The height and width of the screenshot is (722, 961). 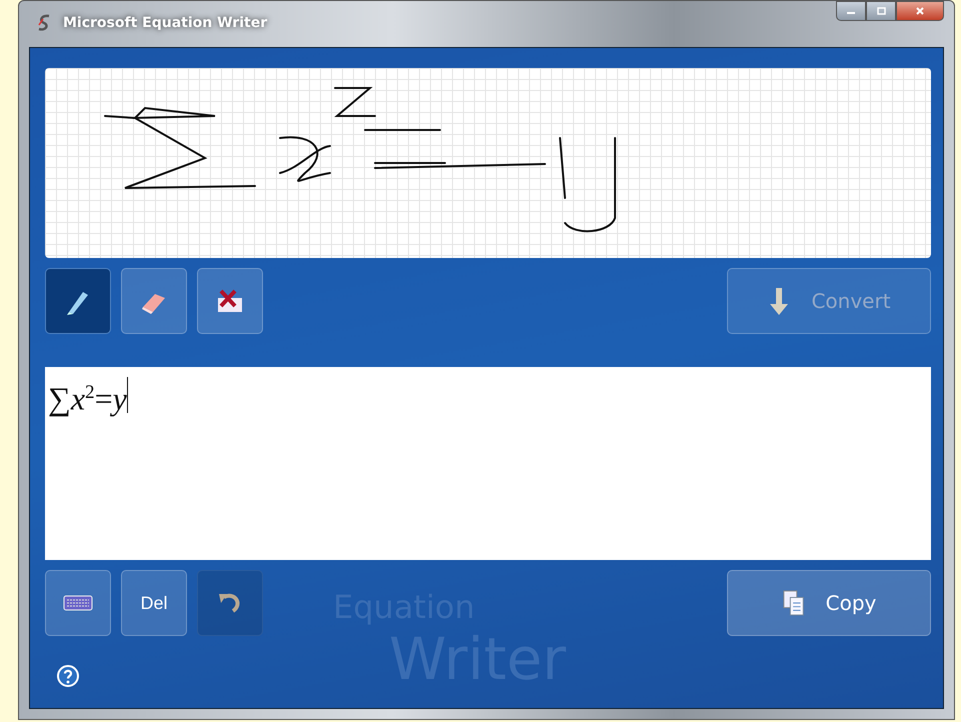 I want to click on text-cursor, so click(x=127, y=395).